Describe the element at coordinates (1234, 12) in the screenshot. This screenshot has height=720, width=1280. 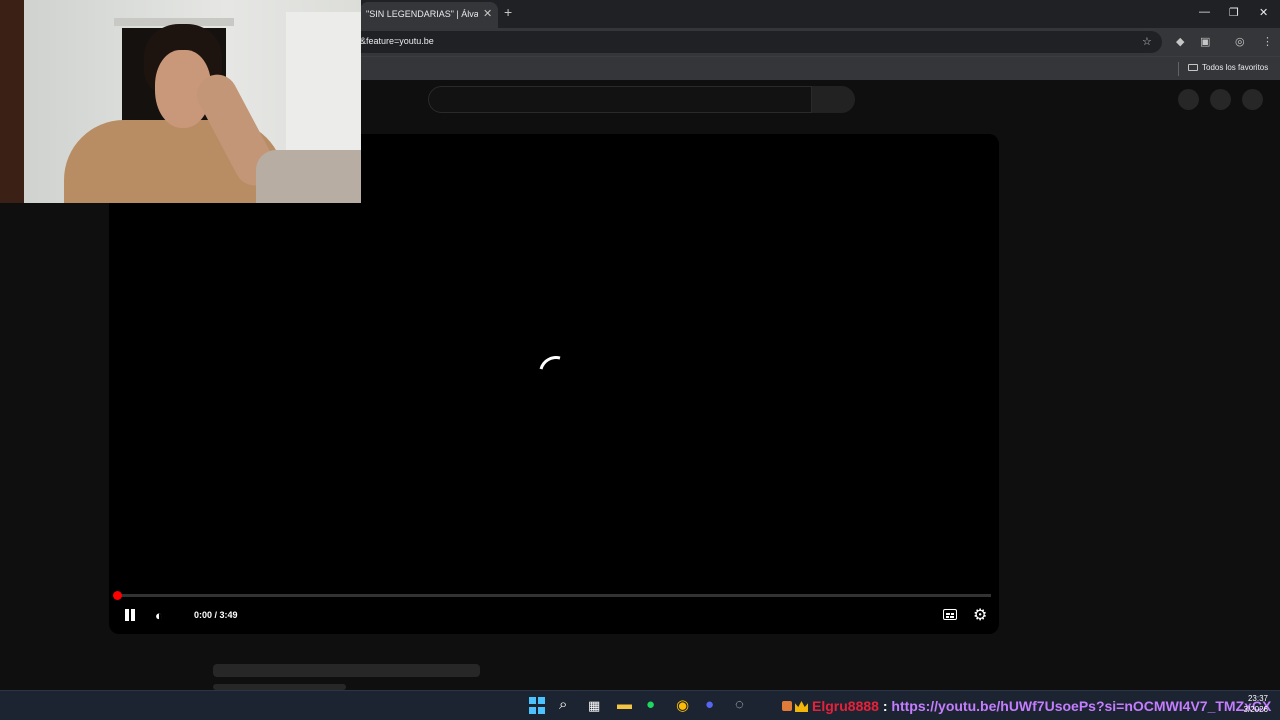
I see `restore-button: ❐` at that location.